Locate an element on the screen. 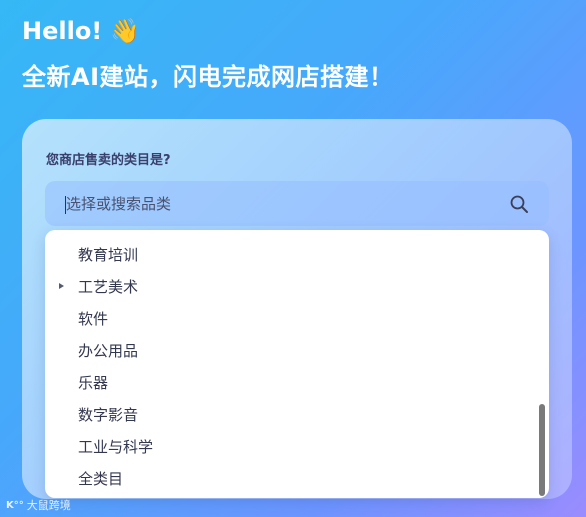 The width and height of the screenshot is (586, 517). option-label: 办公用品 is located at coordinates (108, 350).